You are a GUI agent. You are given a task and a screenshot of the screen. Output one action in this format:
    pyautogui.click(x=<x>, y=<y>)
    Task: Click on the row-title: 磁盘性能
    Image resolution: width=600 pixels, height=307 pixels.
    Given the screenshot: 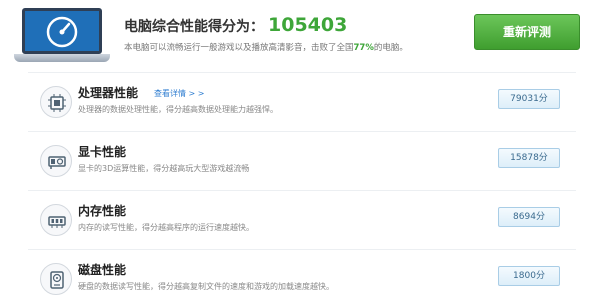 What is the action you would take?
    pyautogui.click(x=102, y=270)
    